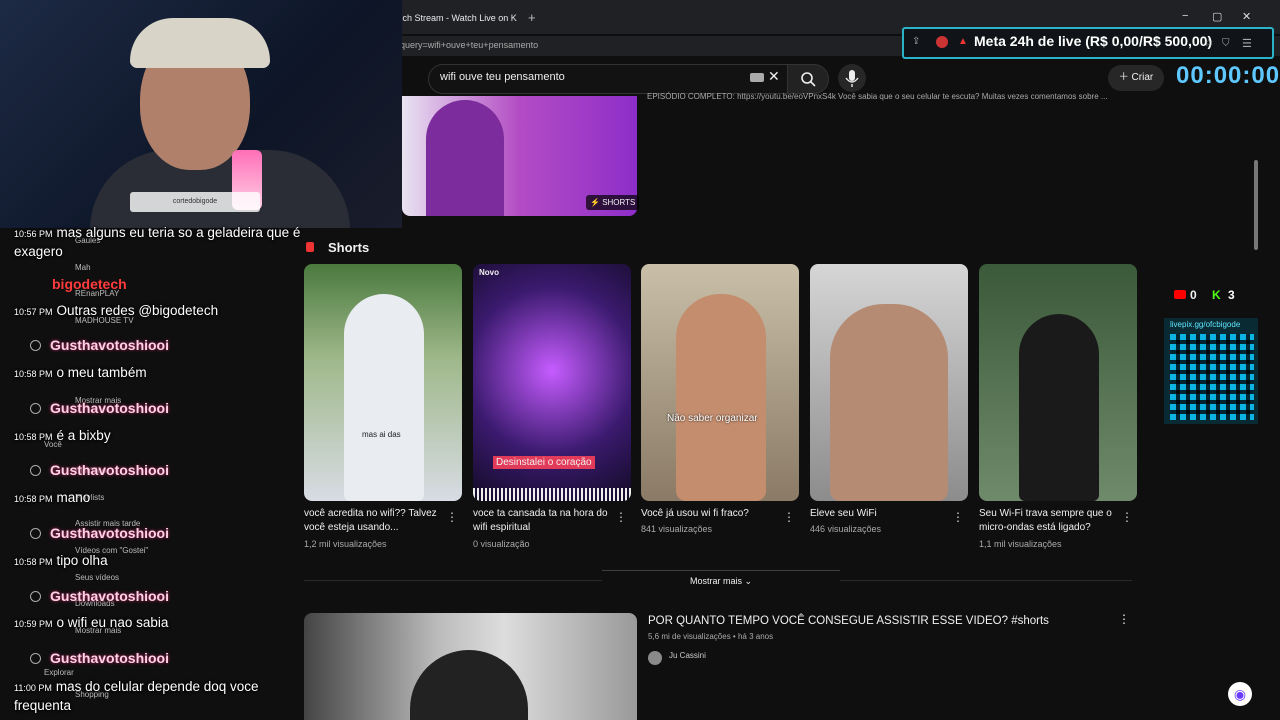 The image size is (1280, 720). What do you see at coordinates (501, 544) in the screenshot?
I see `short-views: 0 visualização` at bounding box center [501, 544].